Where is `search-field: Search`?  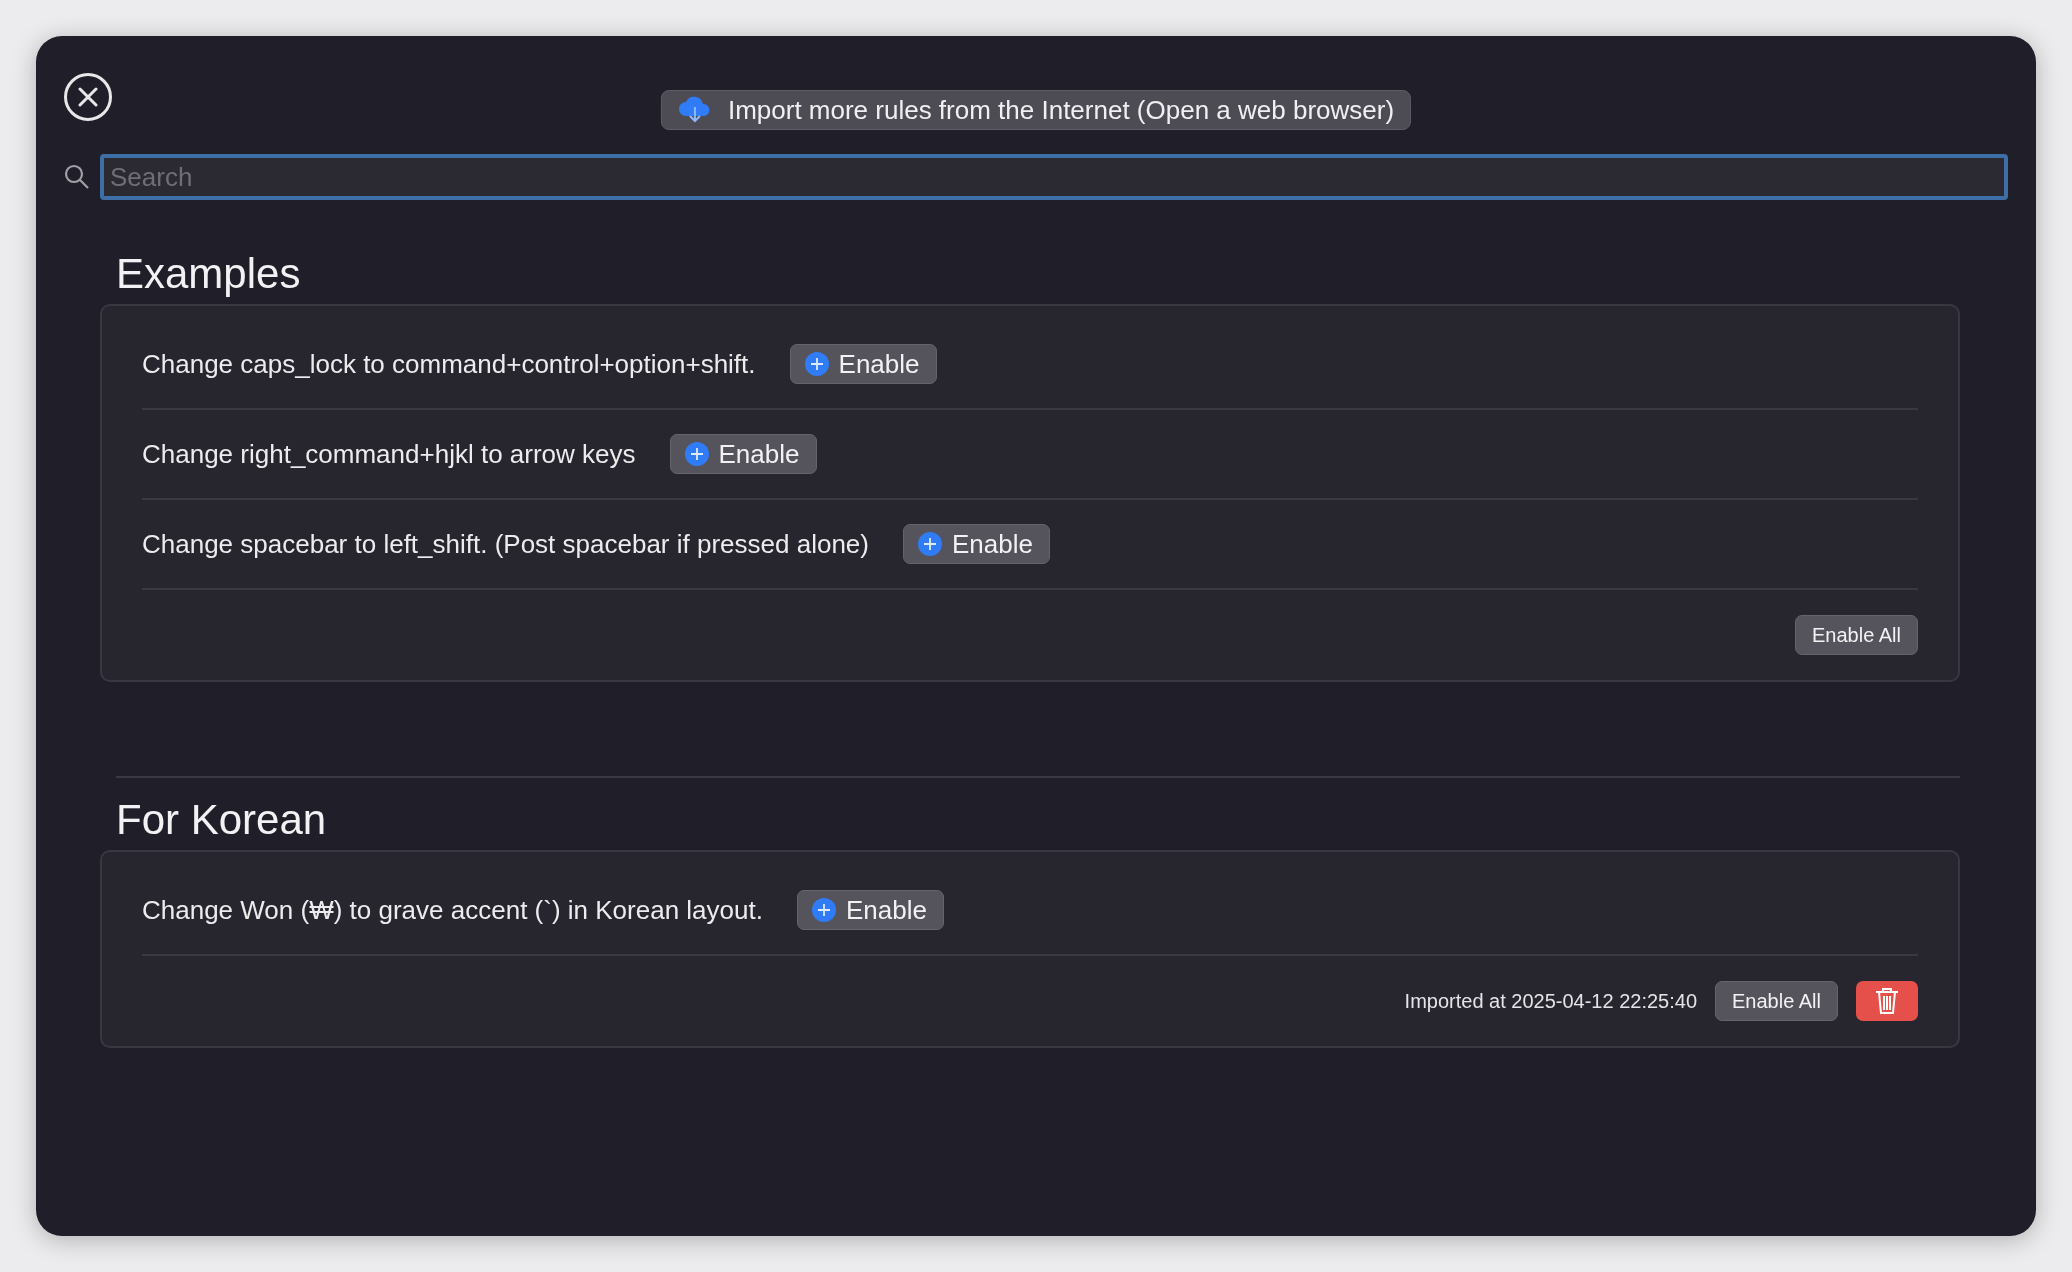
search-field: Search is located at coordinates (1054, 177).